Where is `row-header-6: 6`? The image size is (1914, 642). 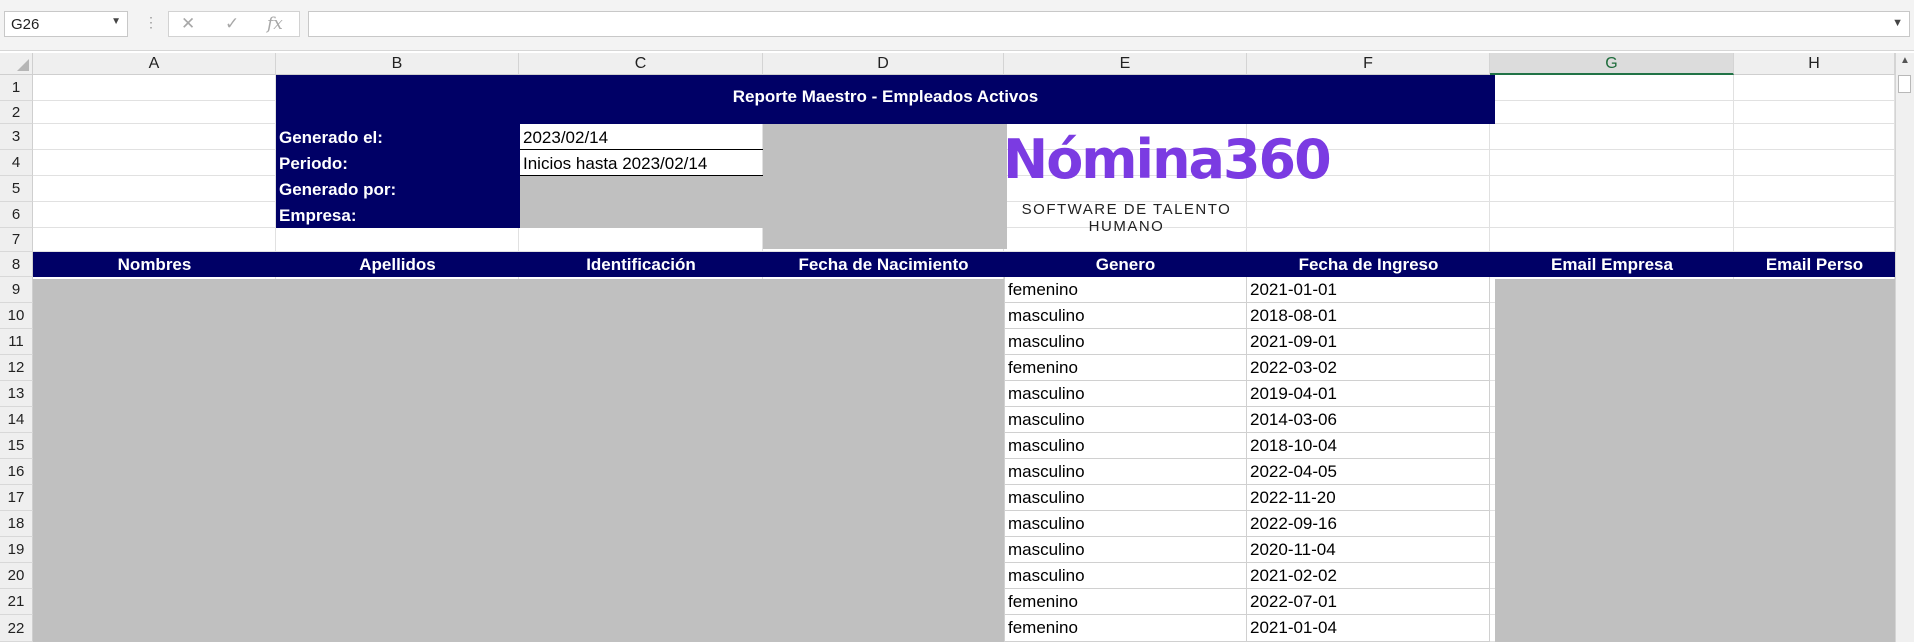
row-header-6: 6 is located at coordinates (16, 215).